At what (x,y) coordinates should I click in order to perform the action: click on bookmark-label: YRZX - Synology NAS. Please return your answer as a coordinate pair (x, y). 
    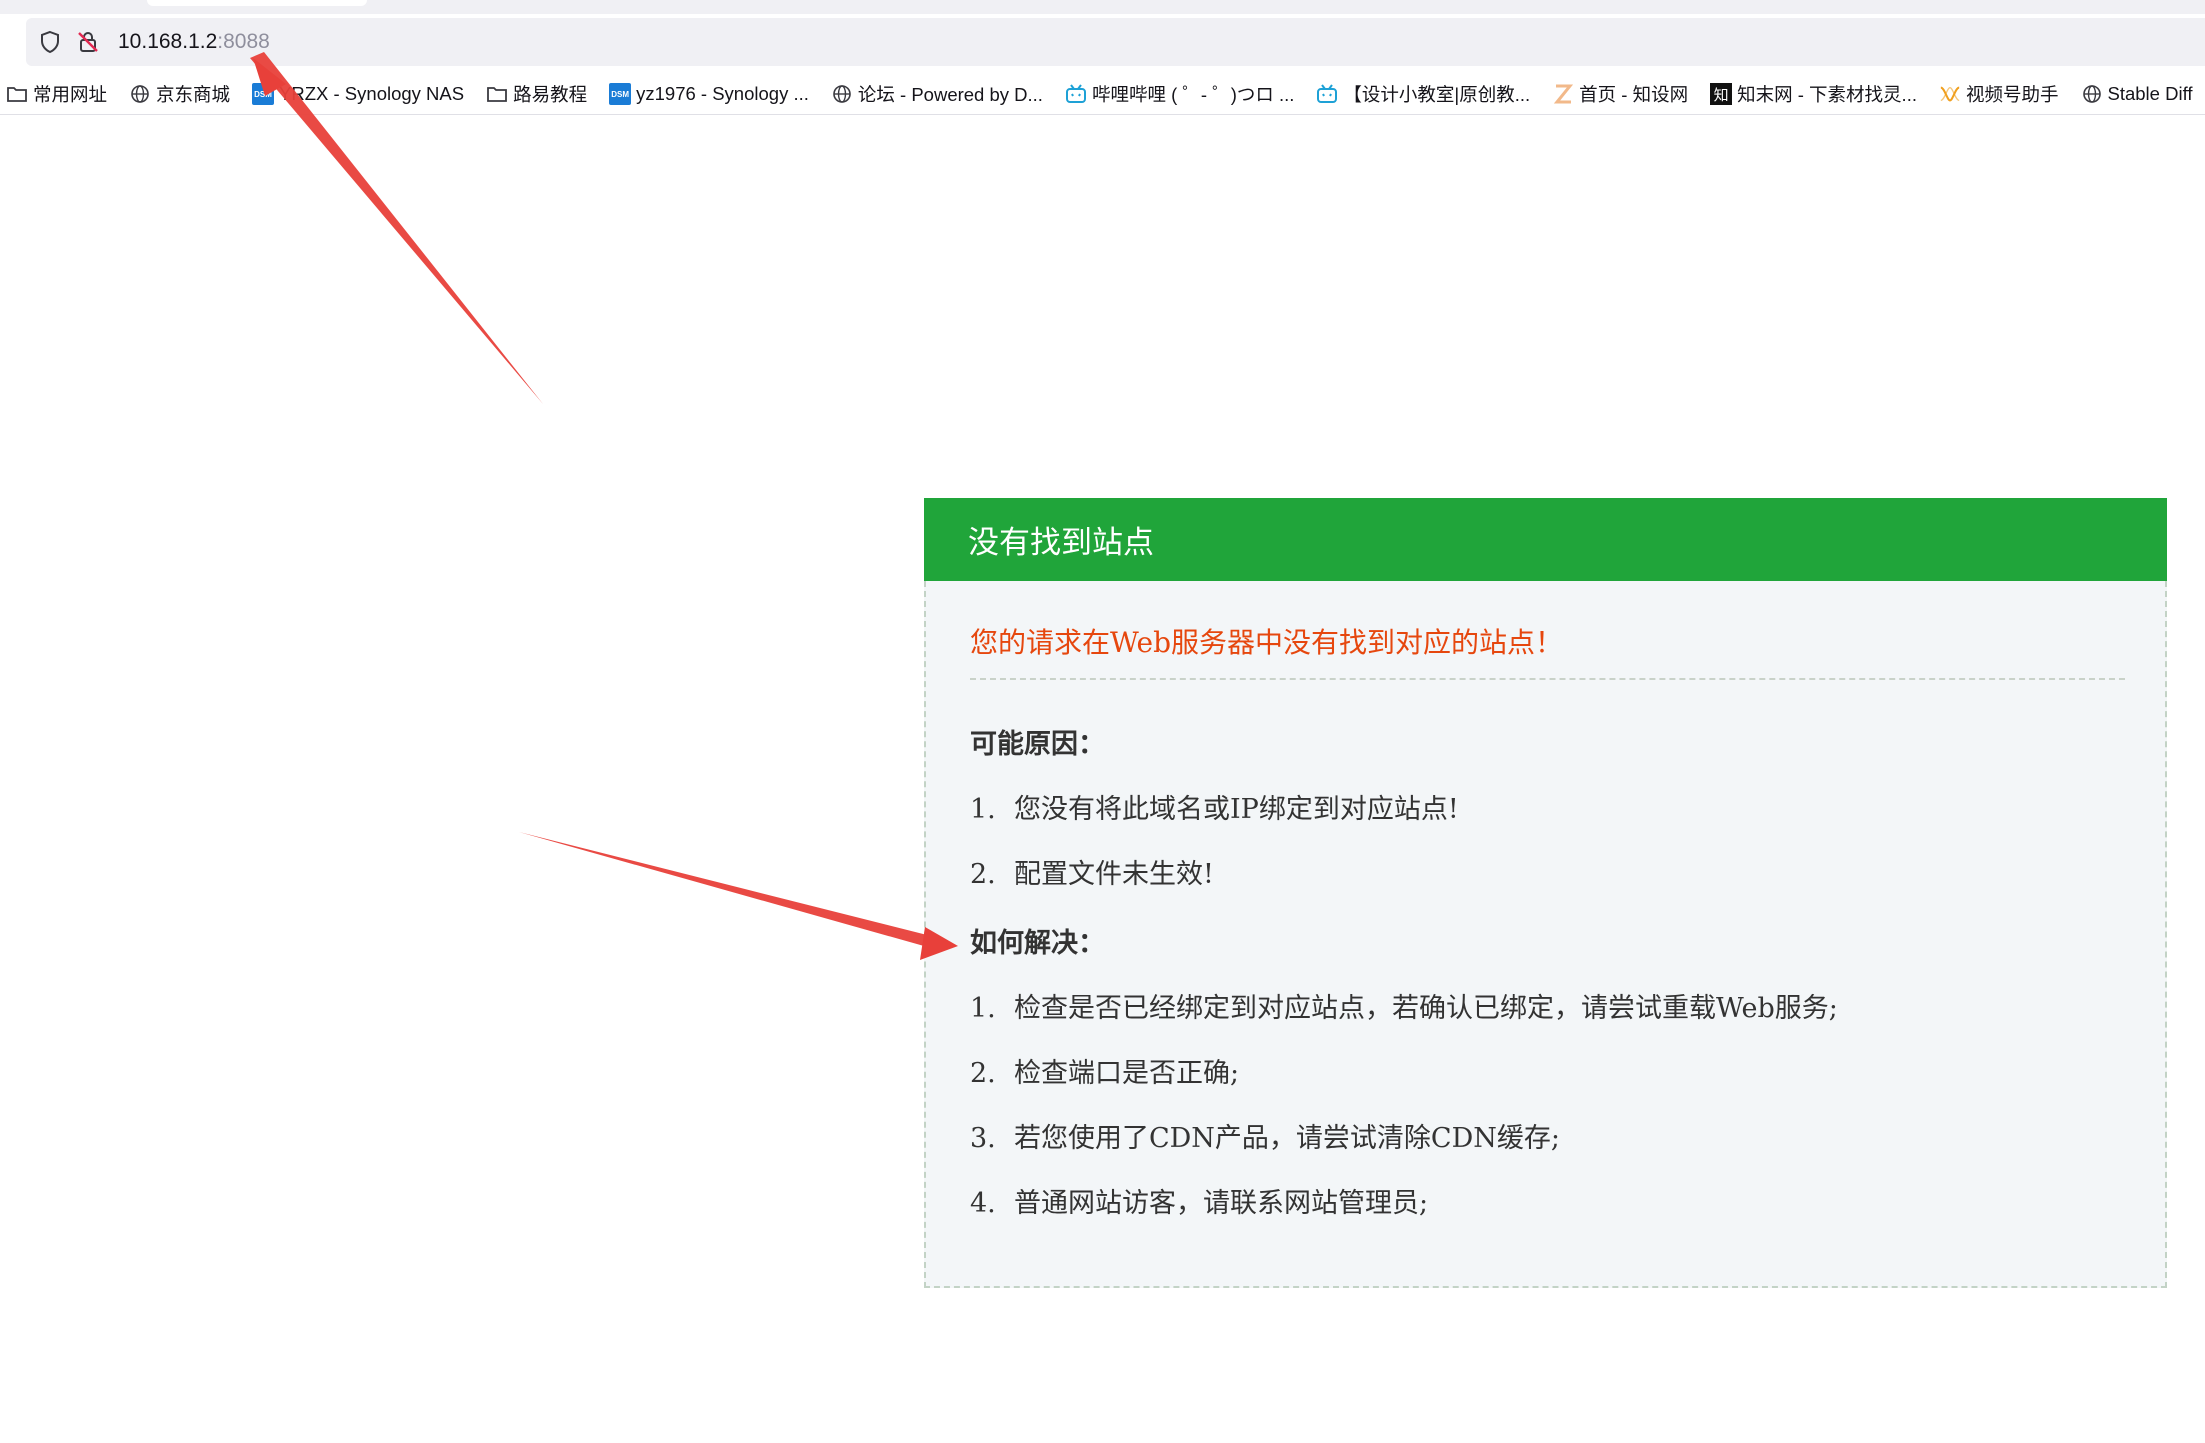
    Looking at the image, I should click on (372, 93).